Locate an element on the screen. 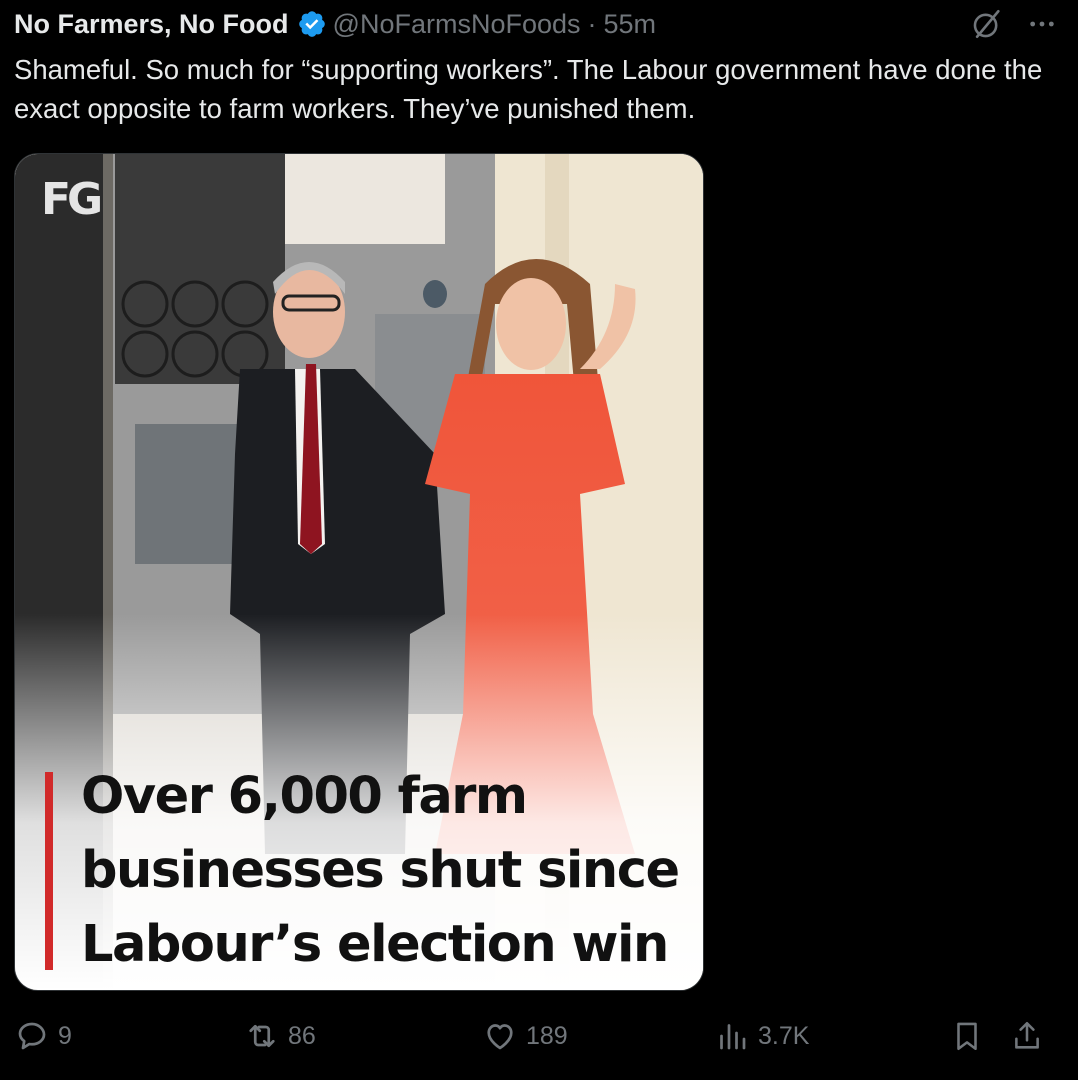  like-button: 189 is located at coordinates (525, 1036).